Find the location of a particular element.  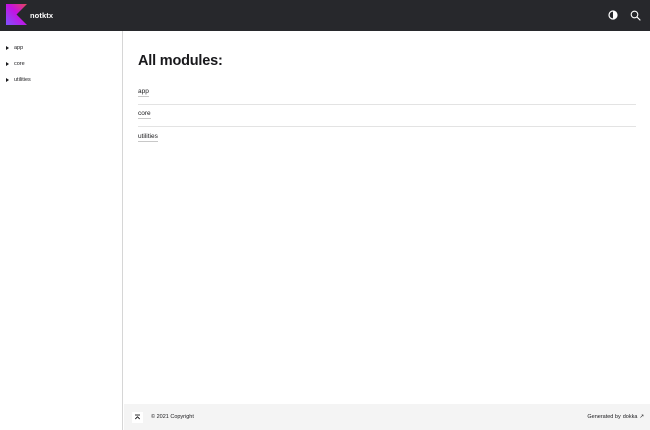

theme-toggle-button is located at coordinates (613, 15).